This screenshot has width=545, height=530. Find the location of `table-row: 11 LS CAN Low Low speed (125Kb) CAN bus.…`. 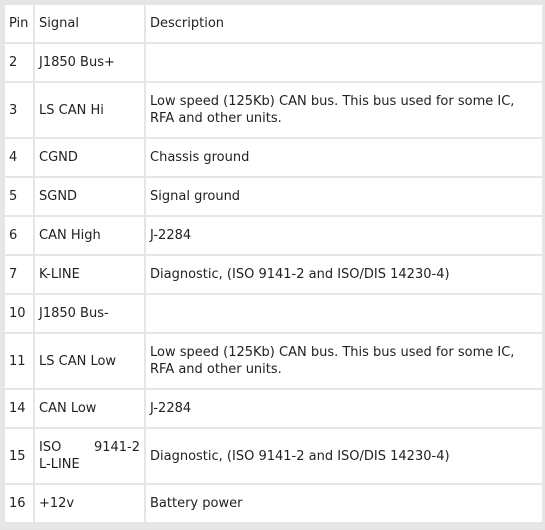

table-row: 11 LS CAN Low Low speed (125Kb) CAN bus.… is located at coordinates (273, 361).